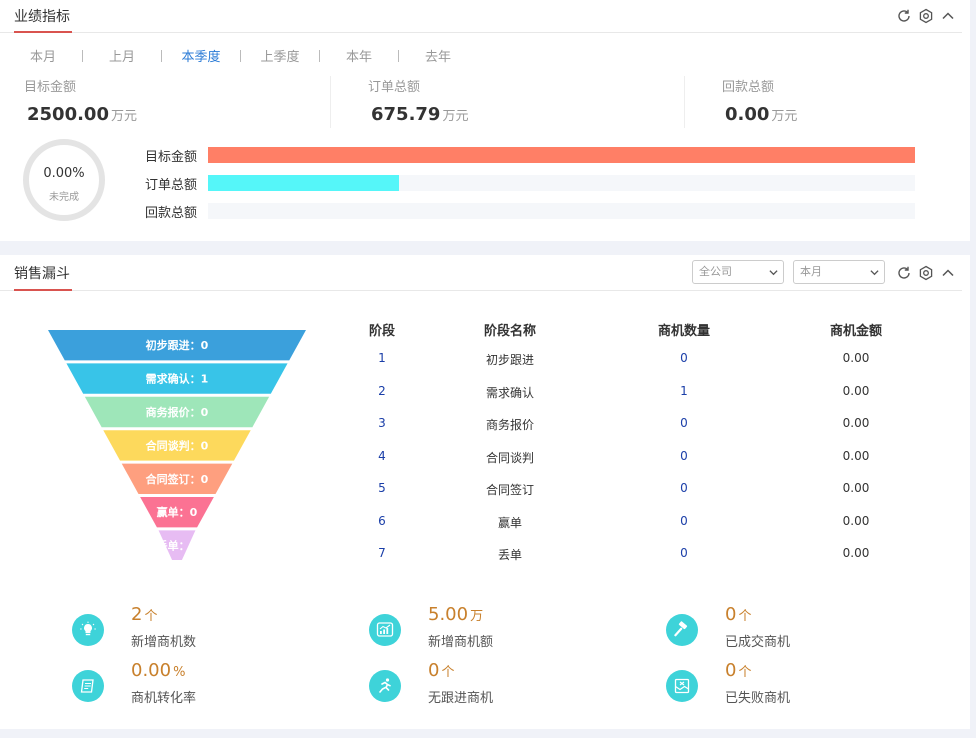 The height and width of the screenshot is (738, 976). I want to click on stat-unit: %, so click(179, 672).